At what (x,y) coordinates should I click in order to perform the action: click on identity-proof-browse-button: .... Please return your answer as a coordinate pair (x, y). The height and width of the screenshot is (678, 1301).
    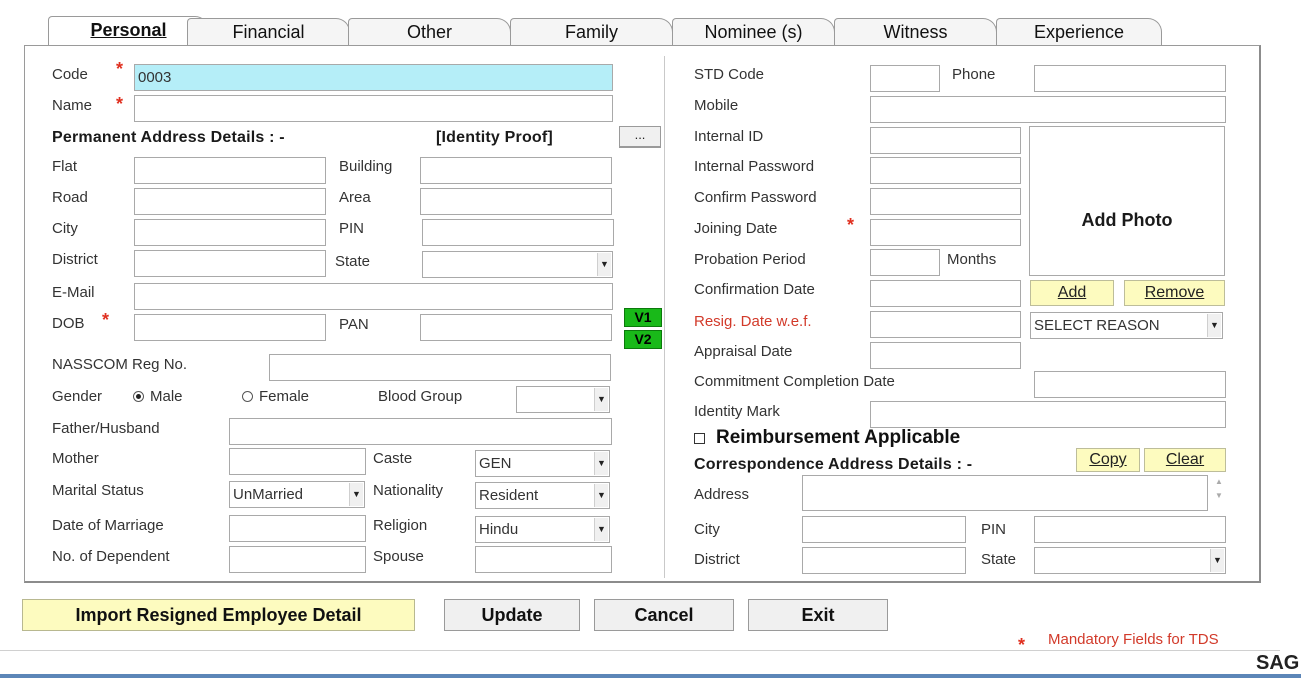
    Looking at the image, I should click on (640, 137).